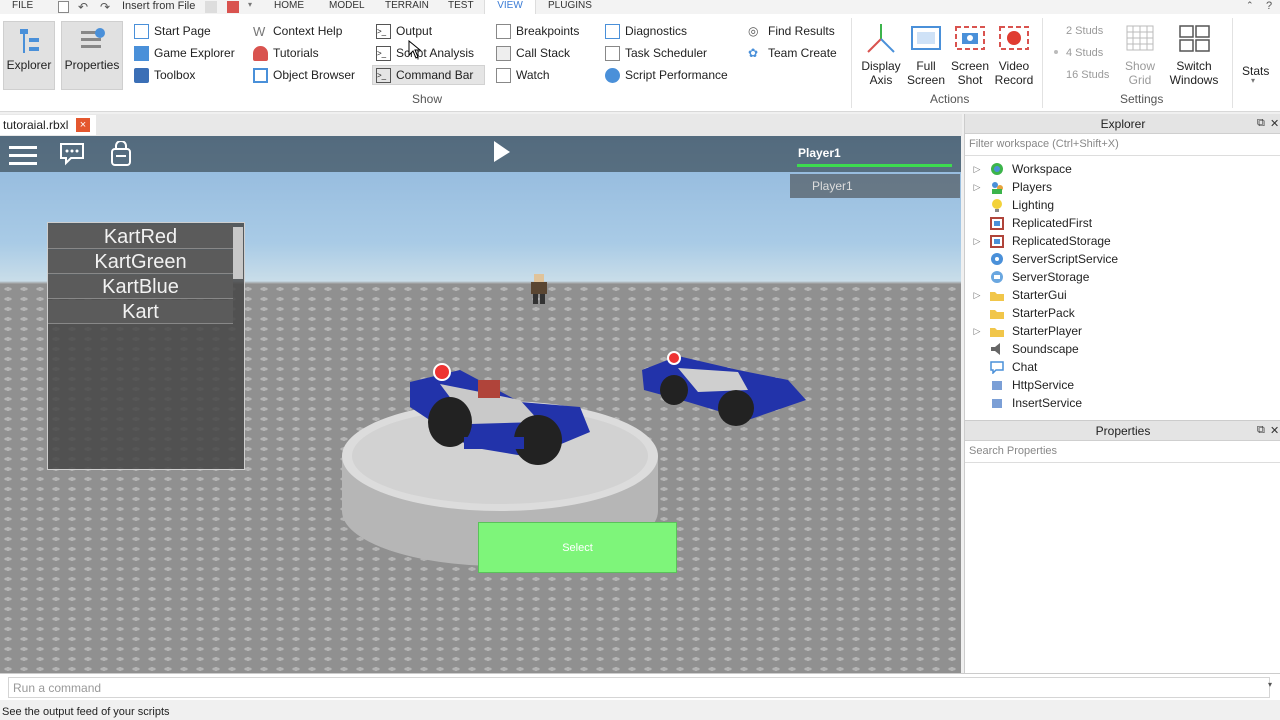 This screenshot has width=1280, height=720. Describe the element at coordinates (502, 151) in the screenshot. I see `cursor-icon` at that location.